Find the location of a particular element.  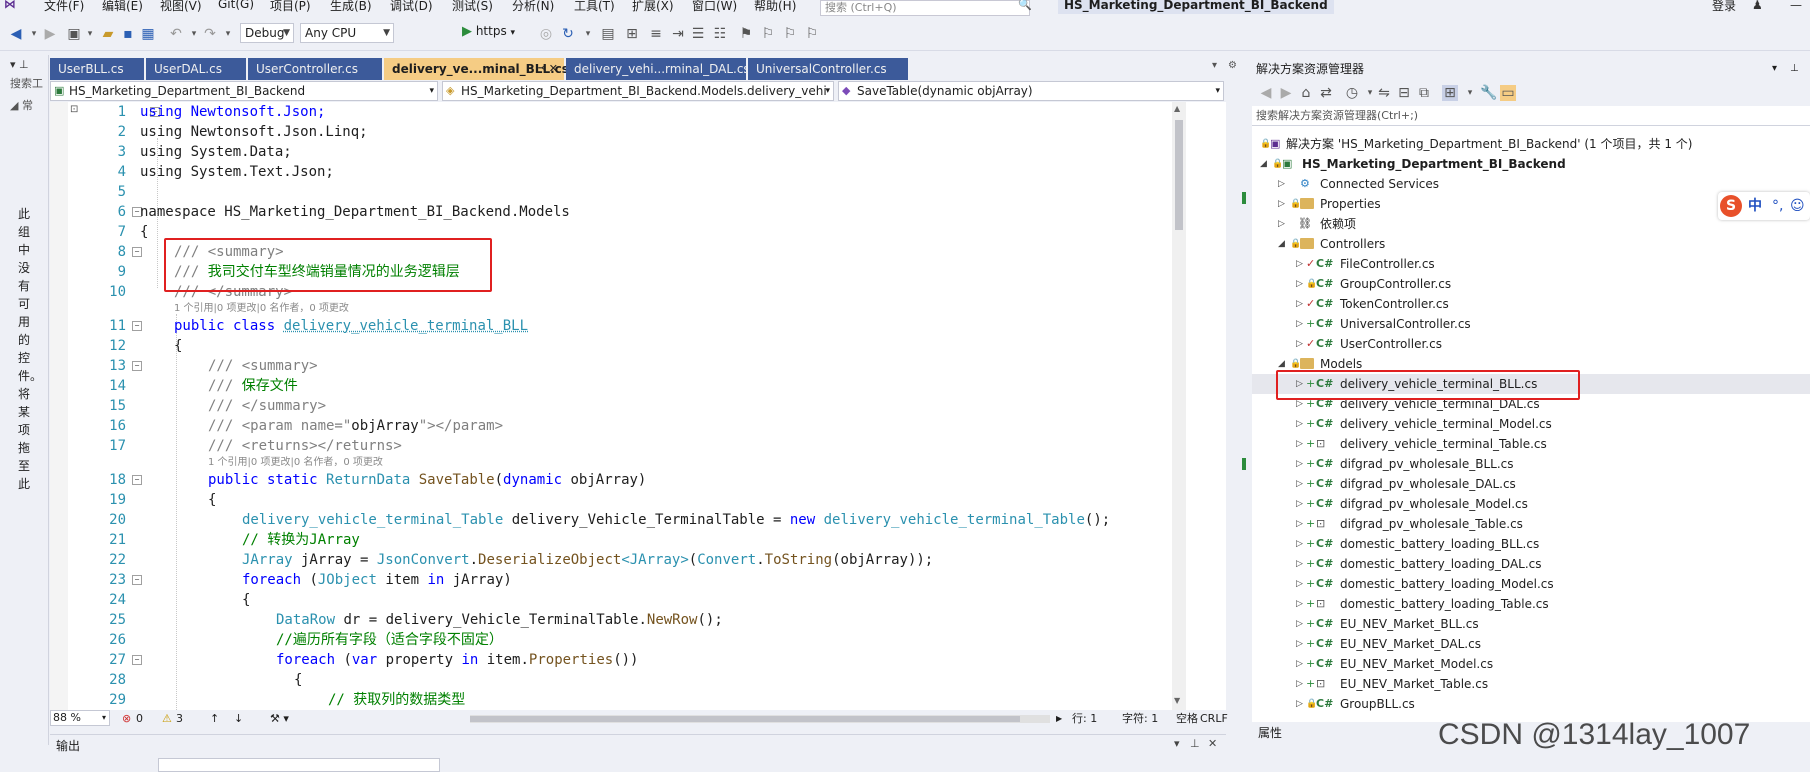

tree-file: ▷ + C# delivery_vehicle_terminal_Model.cs is located at coordinates (1531, 424).